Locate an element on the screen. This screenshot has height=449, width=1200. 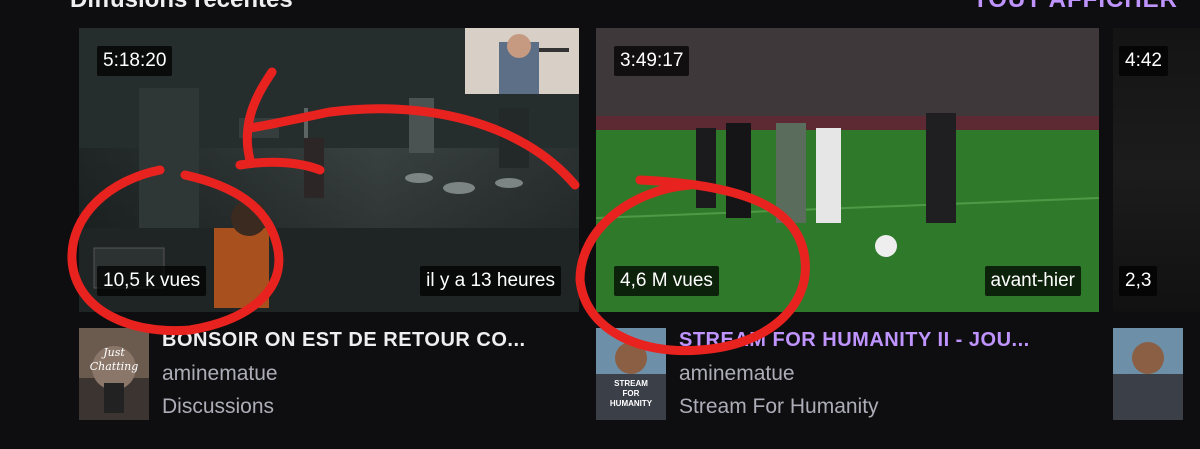
svg-text: STREAM is located at coordinates (631, 383).